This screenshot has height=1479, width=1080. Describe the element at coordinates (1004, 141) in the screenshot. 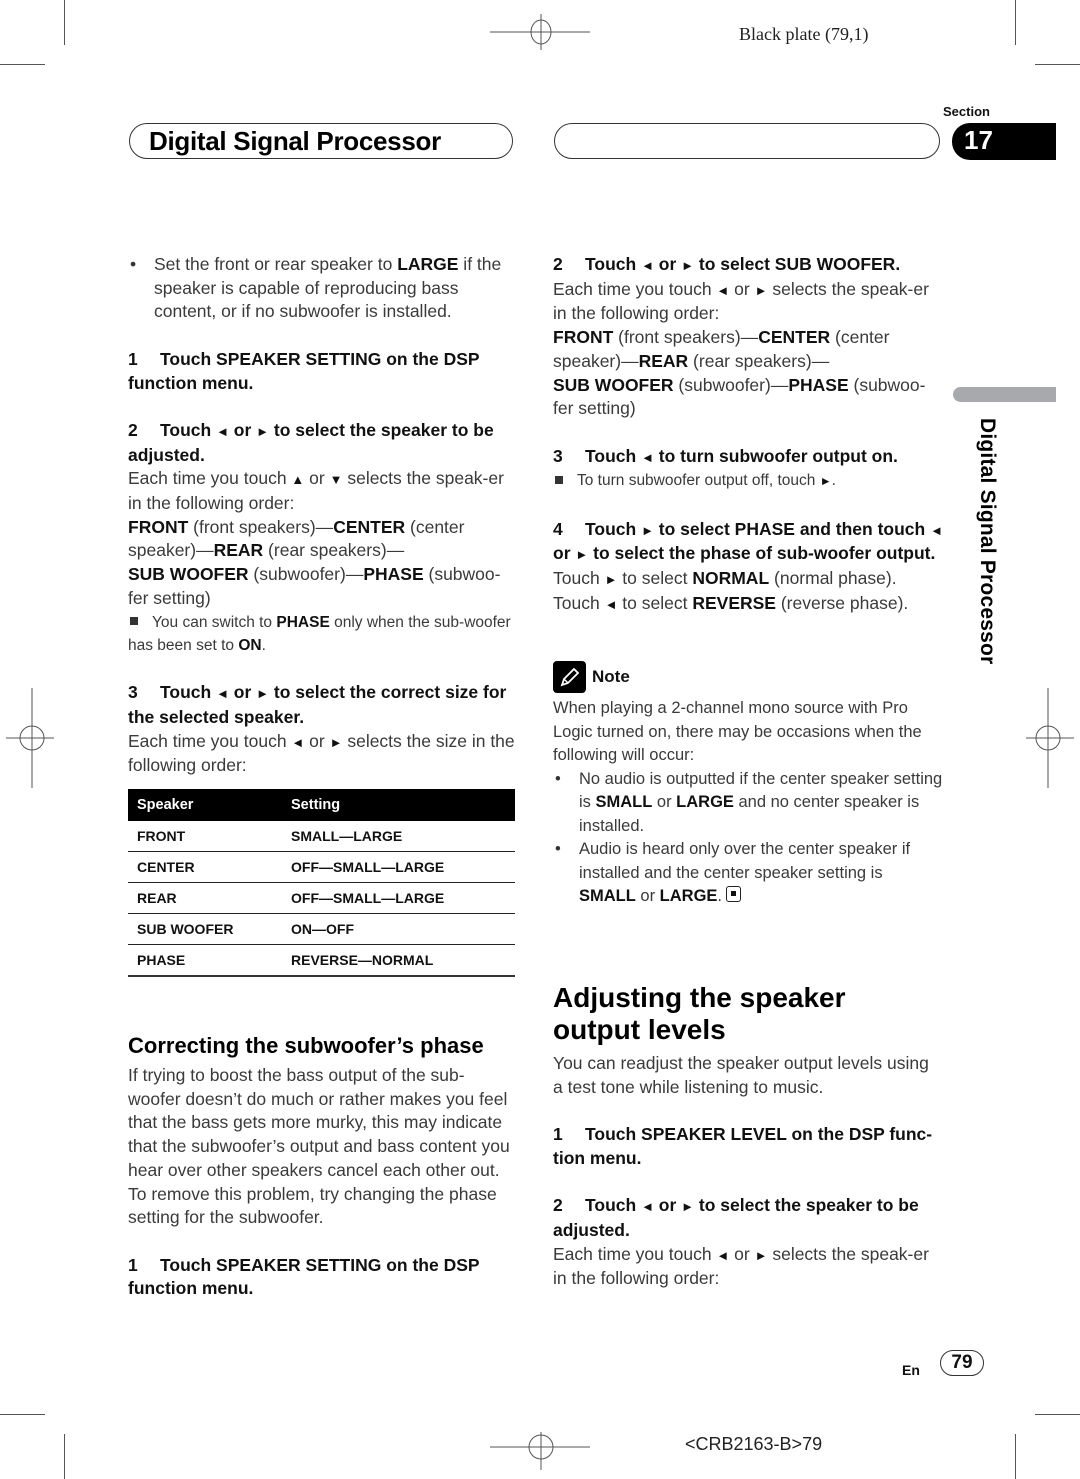

I see `section-number-tab: 17` at that location.